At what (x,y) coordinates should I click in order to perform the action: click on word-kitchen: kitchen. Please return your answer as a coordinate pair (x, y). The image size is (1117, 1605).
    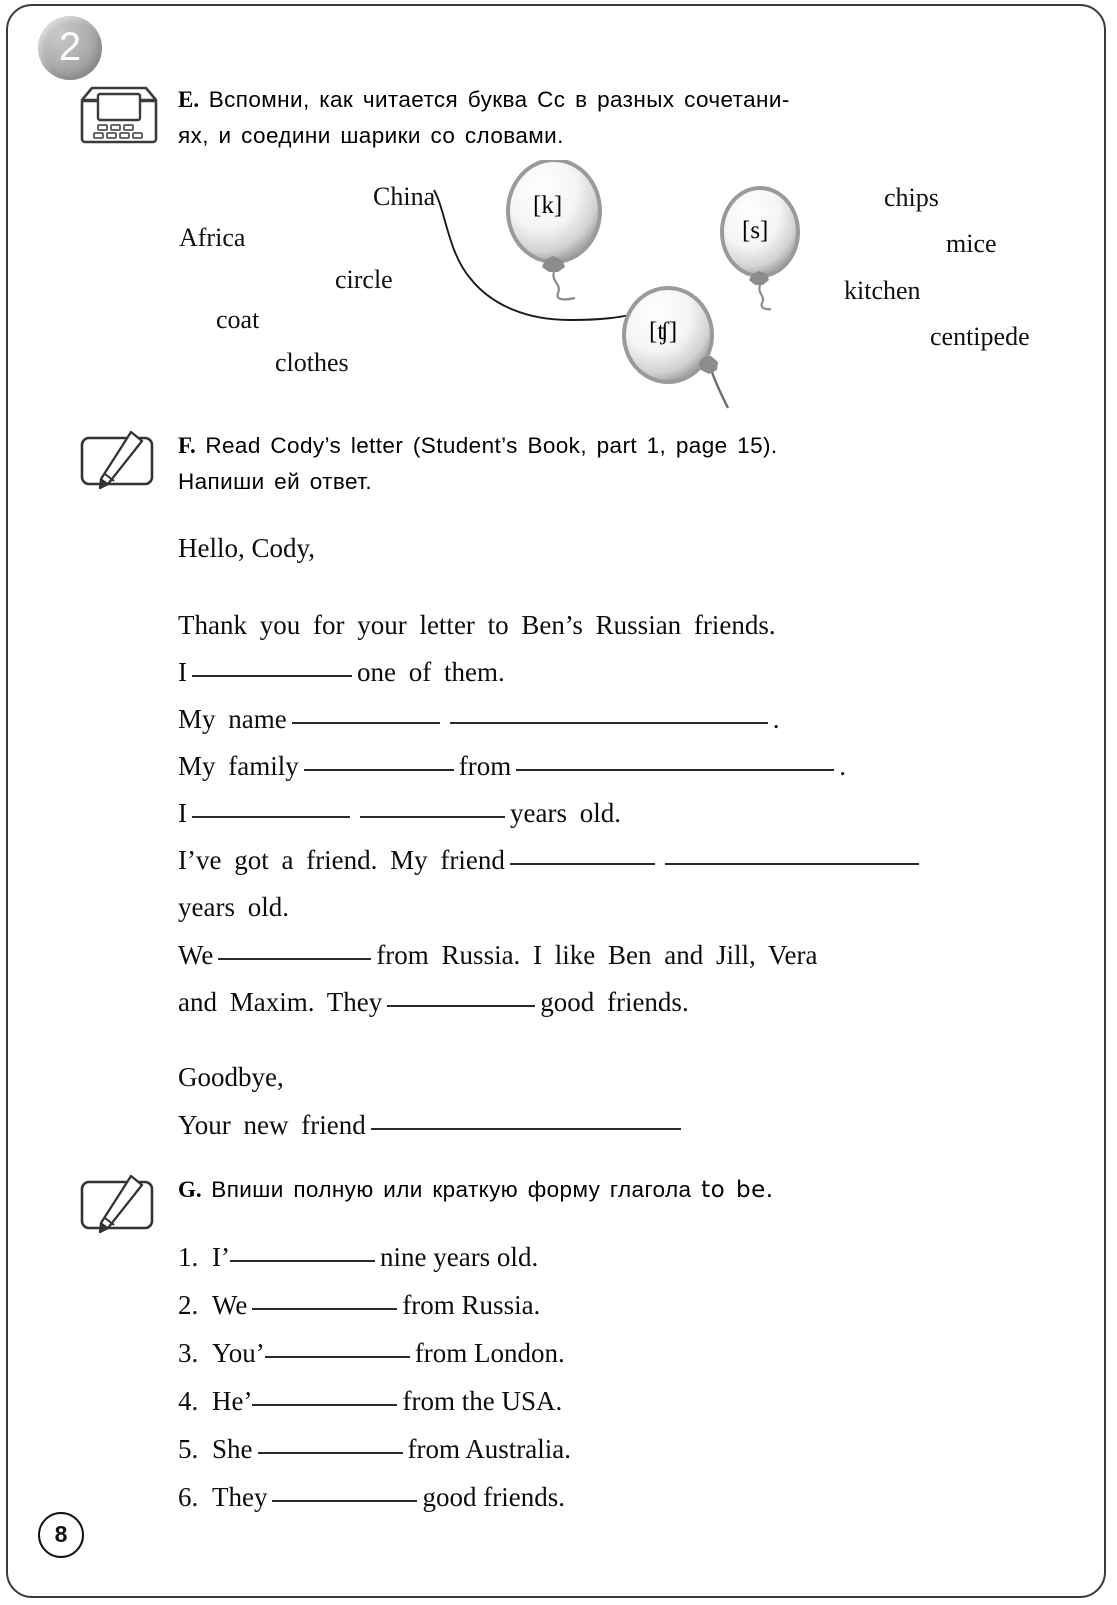
    Looking at the image, I should click on (882, 291).